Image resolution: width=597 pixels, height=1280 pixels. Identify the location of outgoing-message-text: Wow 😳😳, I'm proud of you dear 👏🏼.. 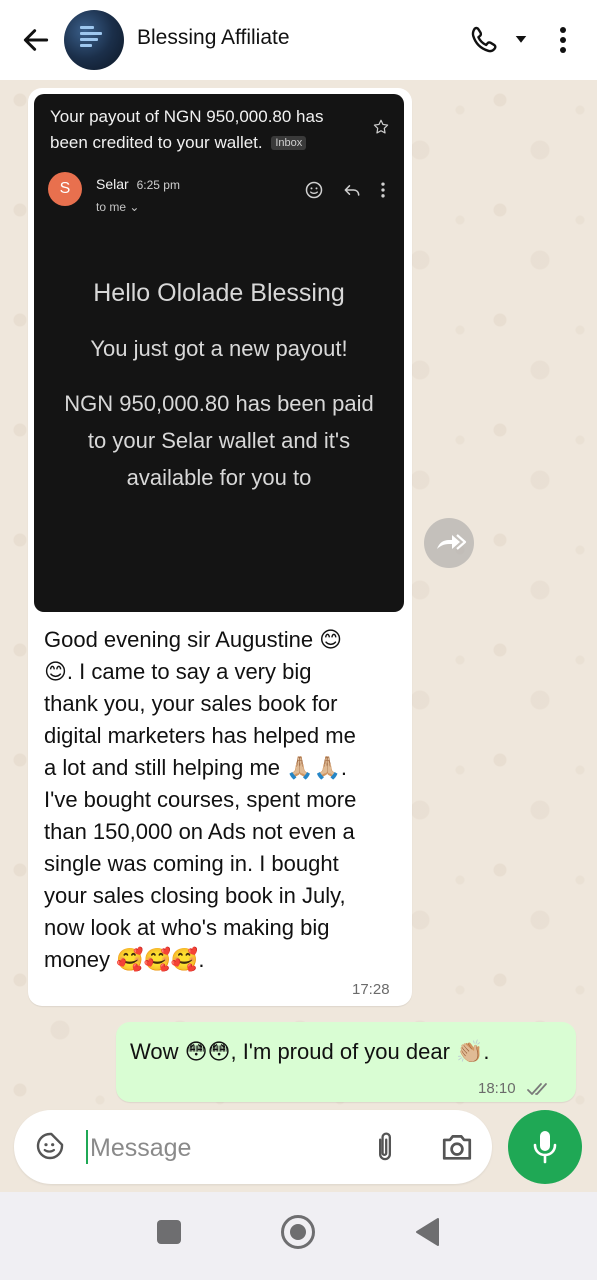
(310, 1051).